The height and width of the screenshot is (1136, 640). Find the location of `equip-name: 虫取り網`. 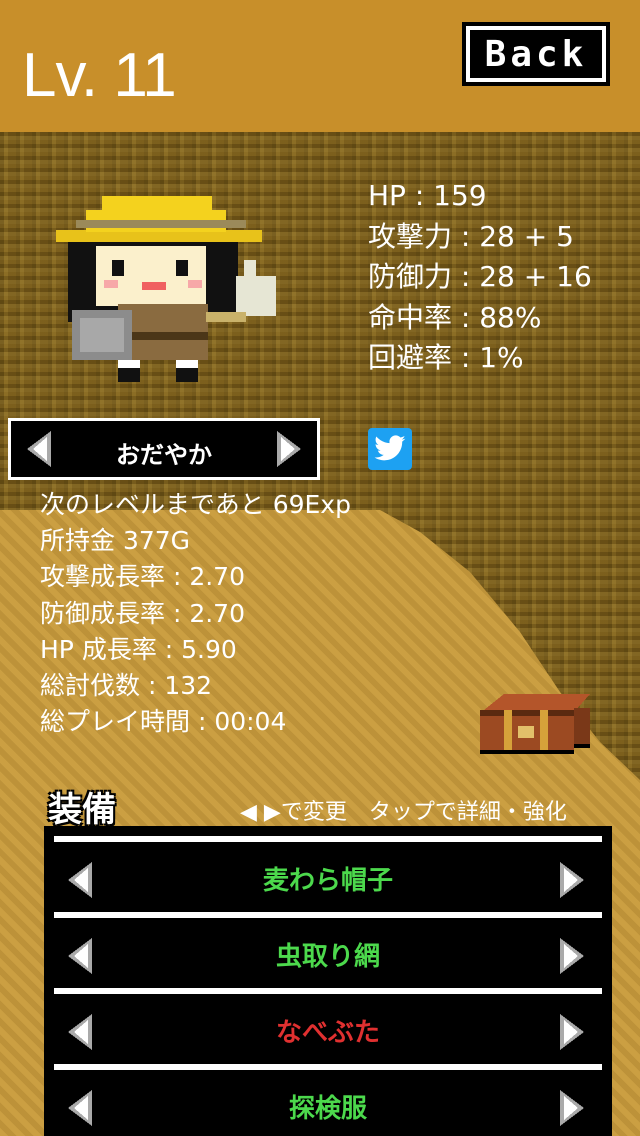

equip-name: 虫取り網 is located at coordinates (327, 957).